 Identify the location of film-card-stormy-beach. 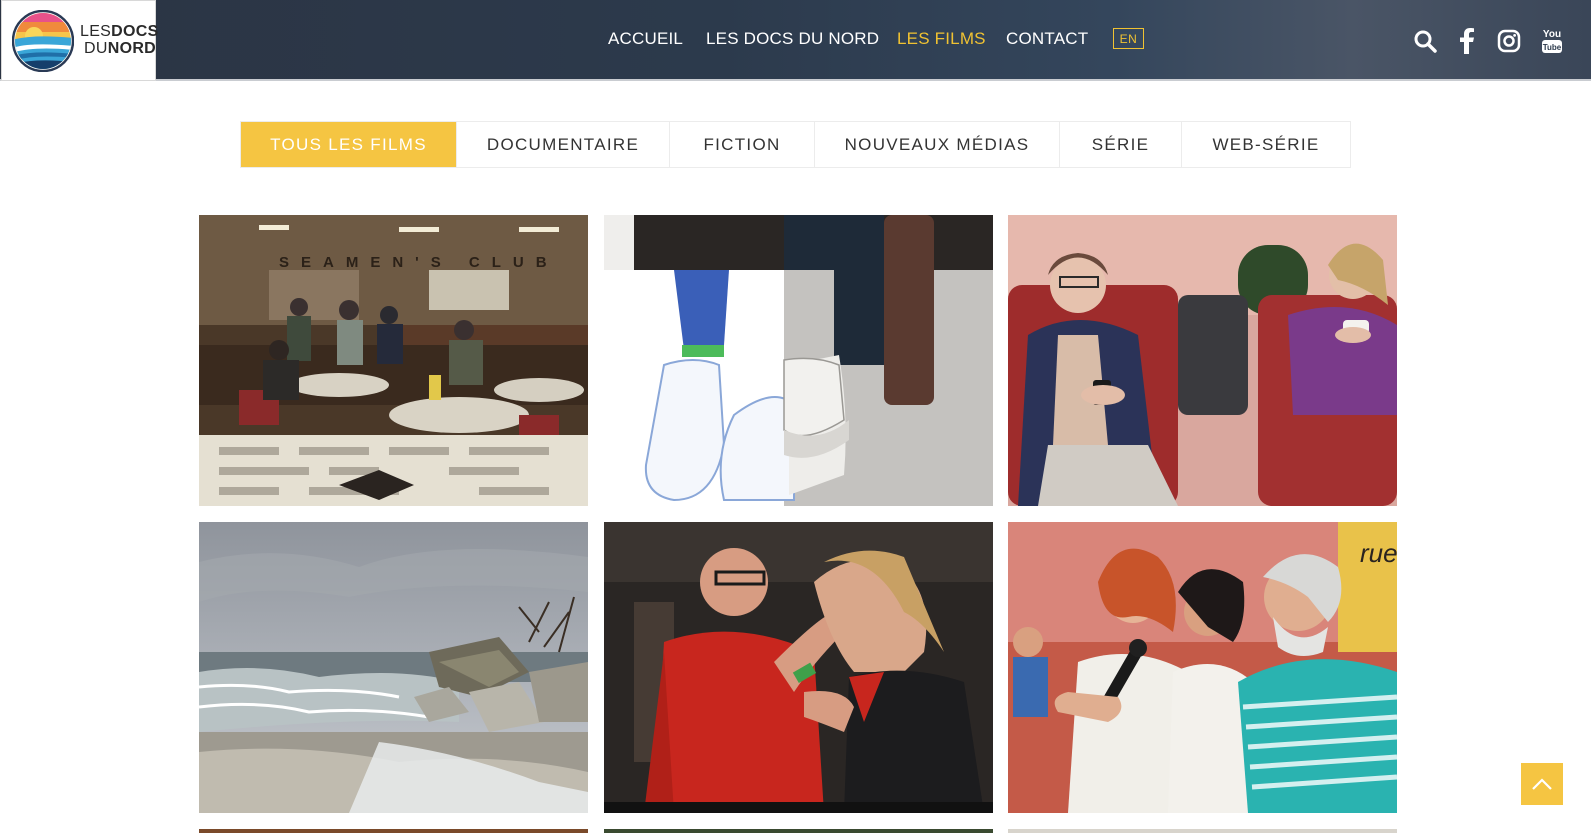
(393, 667).